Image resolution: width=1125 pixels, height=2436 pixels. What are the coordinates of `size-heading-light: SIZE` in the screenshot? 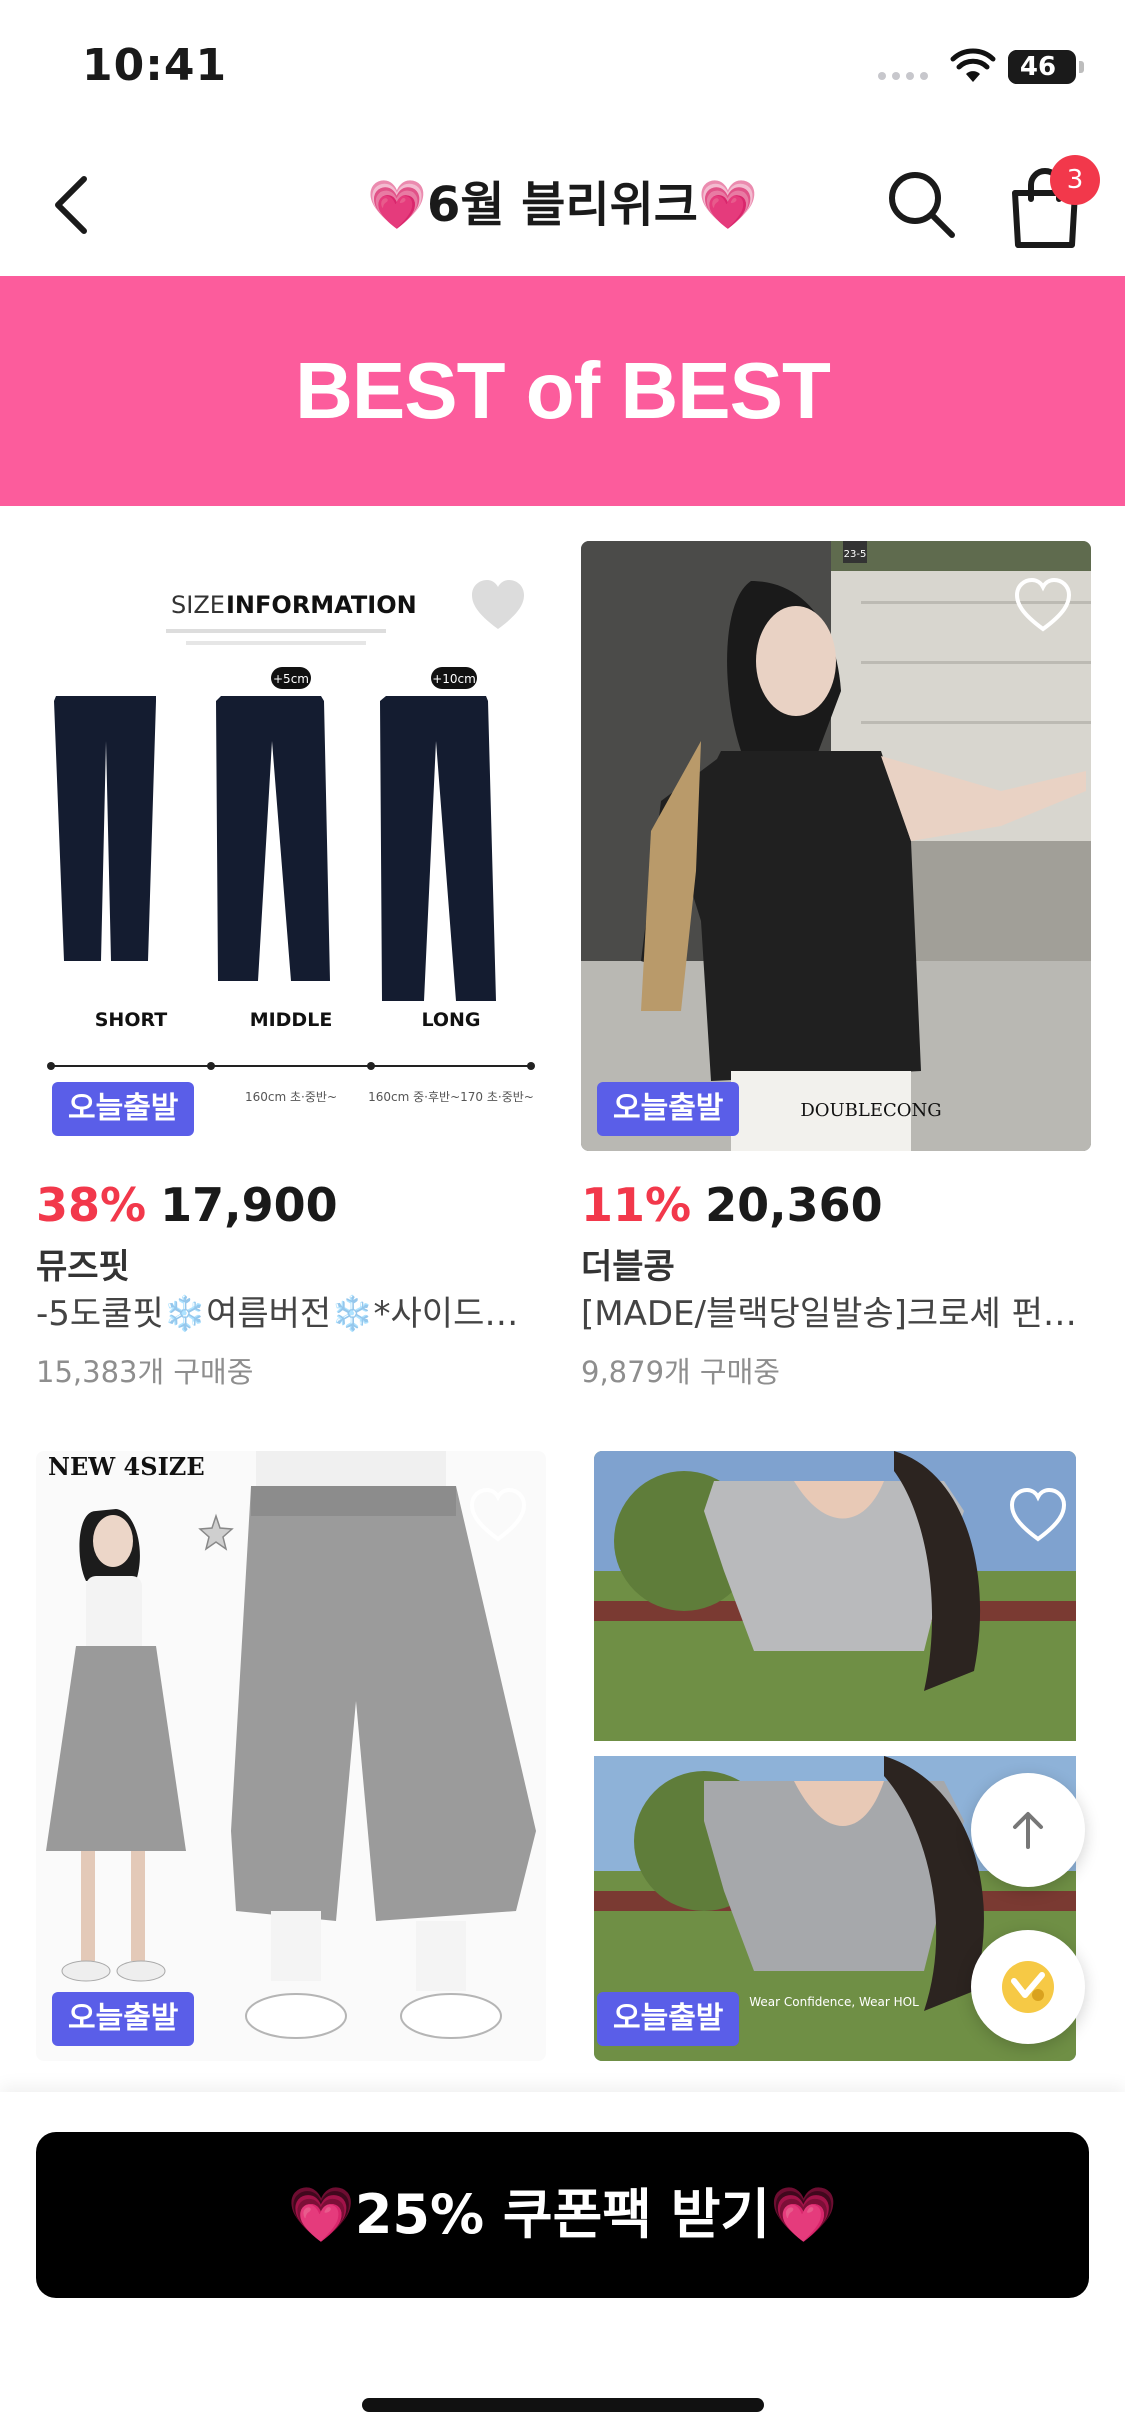 It's located at (198, 605).